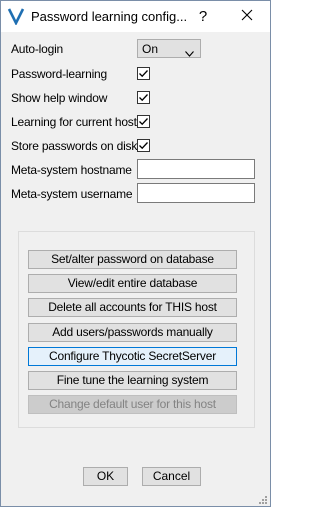 The width and height of the screenshot is (320, 508). Describe the element at coordinates (16, 16) in the screenshot. I see `v-logo-icon` at that location.